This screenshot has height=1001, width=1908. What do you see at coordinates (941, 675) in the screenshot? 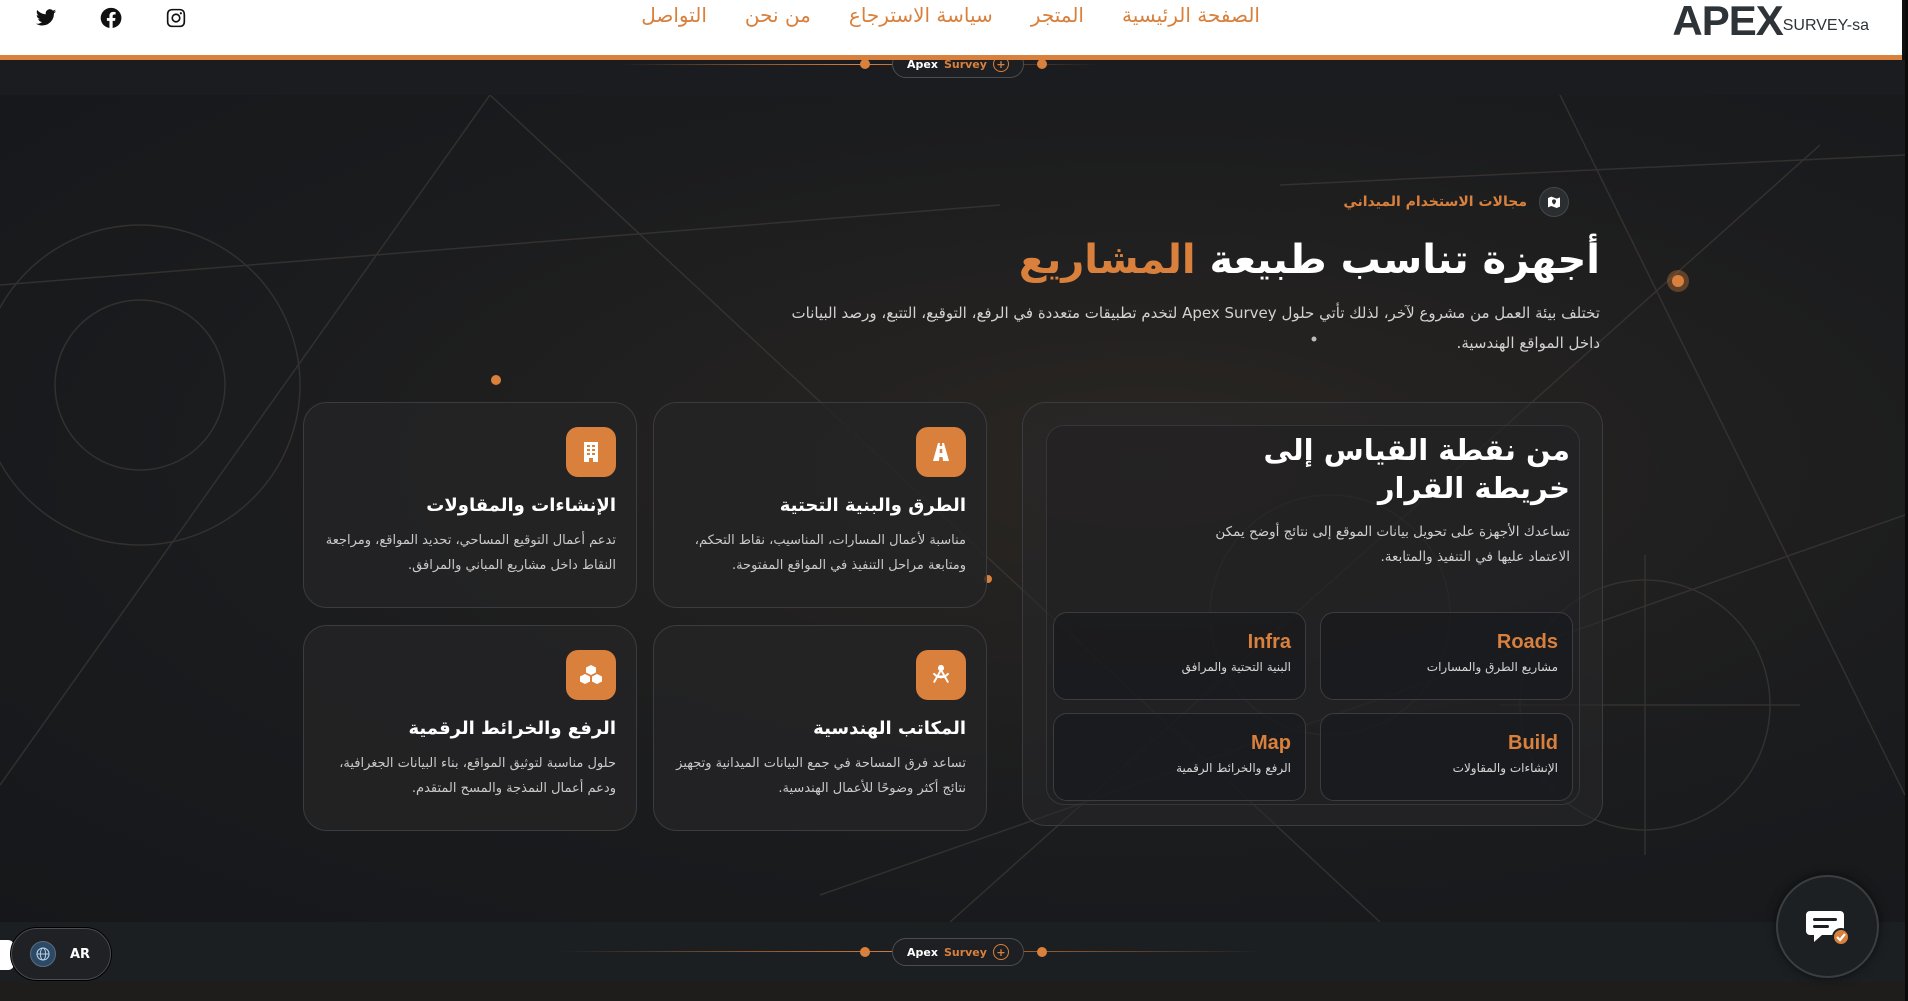
I see `compass-drafting-icon` at bounding box center [941, 675].